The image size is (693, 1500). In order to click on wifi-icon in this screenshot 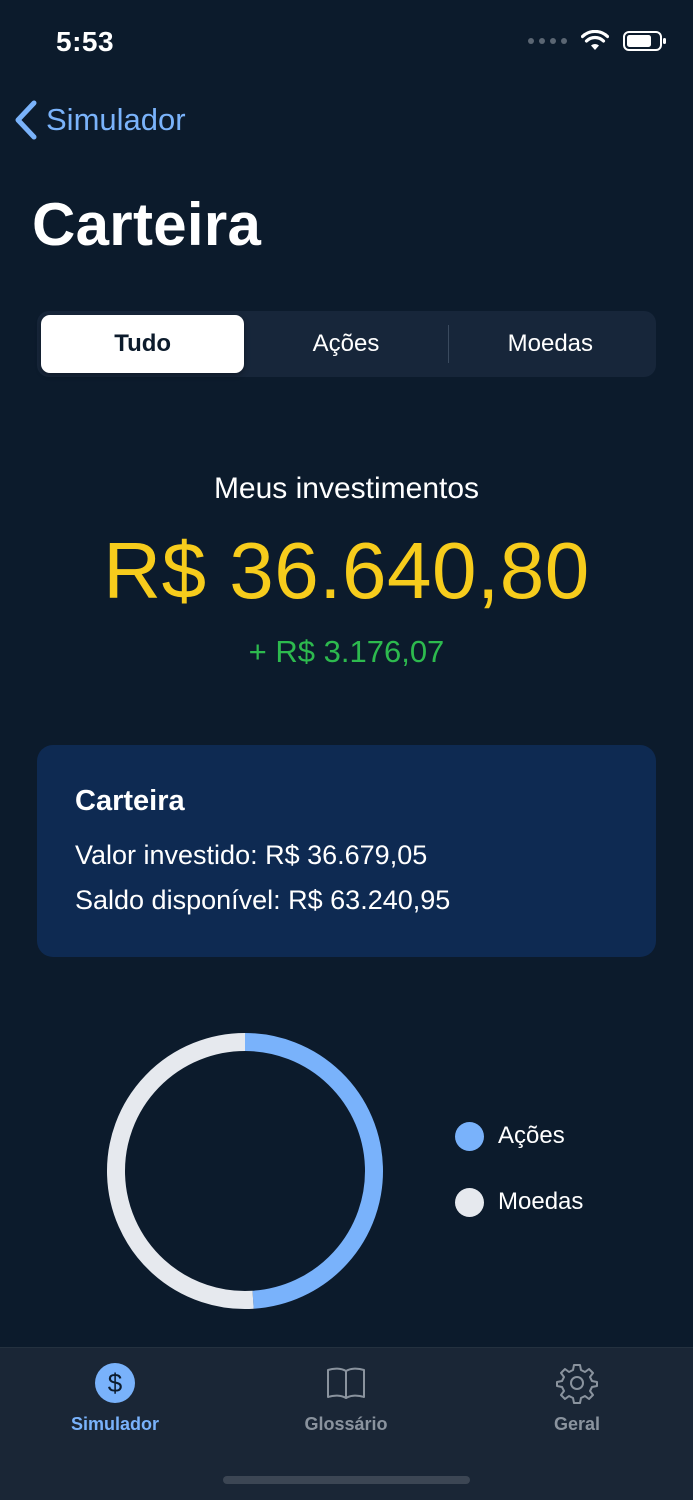, I will do `click(595, 40)`.